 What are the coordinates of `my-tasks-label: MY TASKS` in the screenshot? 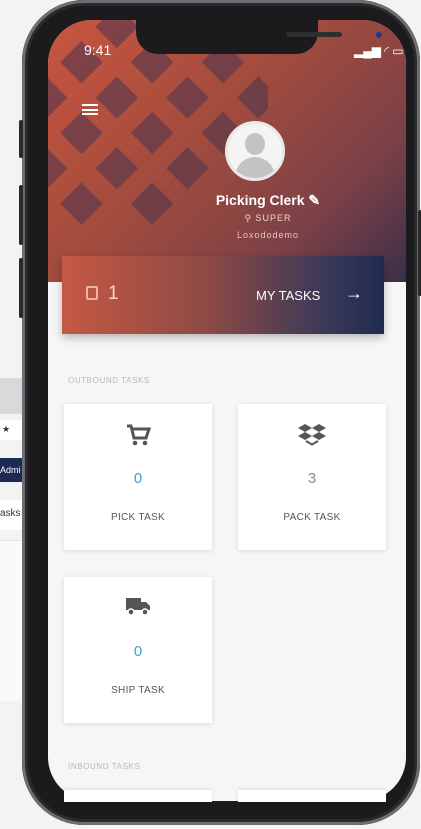 It's located at (288, 295).